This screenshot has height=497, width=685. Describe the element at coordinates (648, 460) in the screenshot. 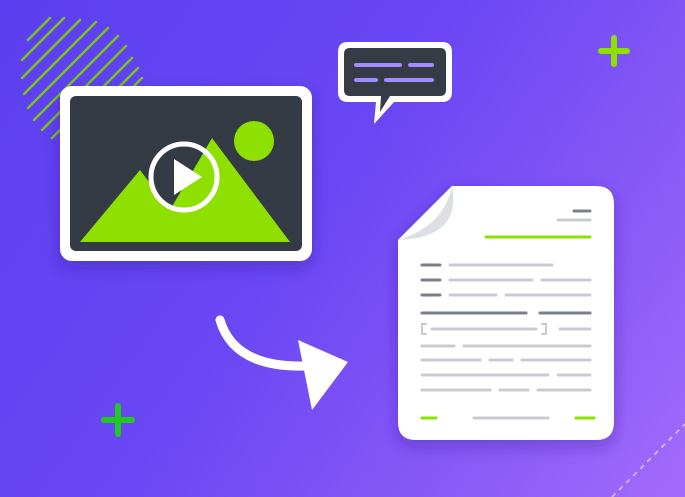

I see `dashed-line-decoration` at that location.